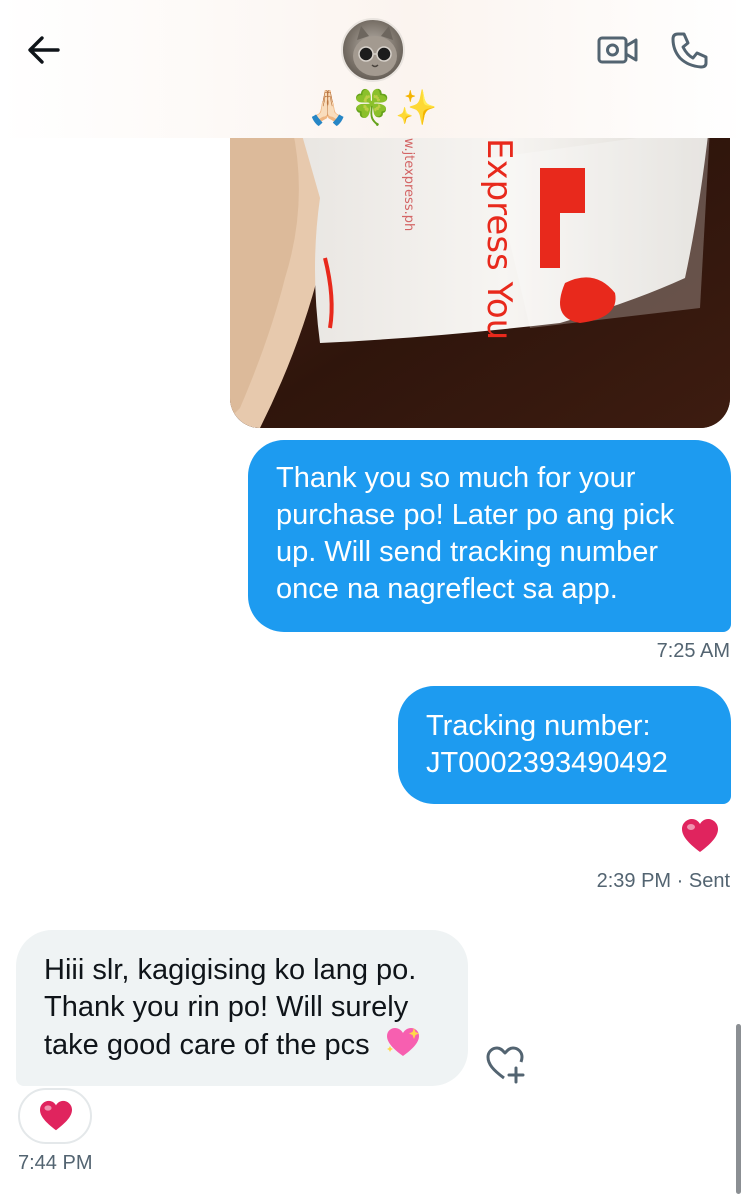 This screenshot has width=746, height=1200. What do you see at coordinates (690, 50) in the screenshot?
I see `phone-call-icon` at bounding box center [690, 50].